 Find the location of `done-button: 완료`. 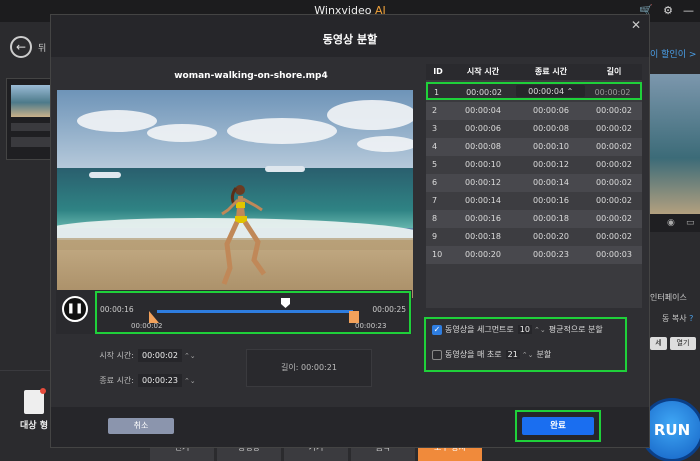

done-button: 완료 is located at coordinates (558, 426).